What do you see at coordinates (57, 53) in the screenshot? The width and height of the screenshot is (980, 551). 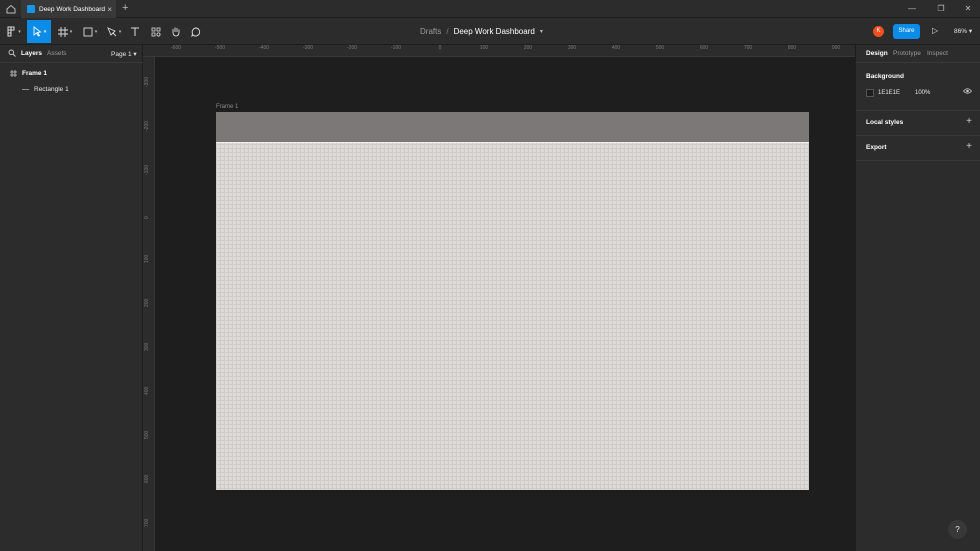 I see `tab-assets: Assets` at bounding box center [57, 53].